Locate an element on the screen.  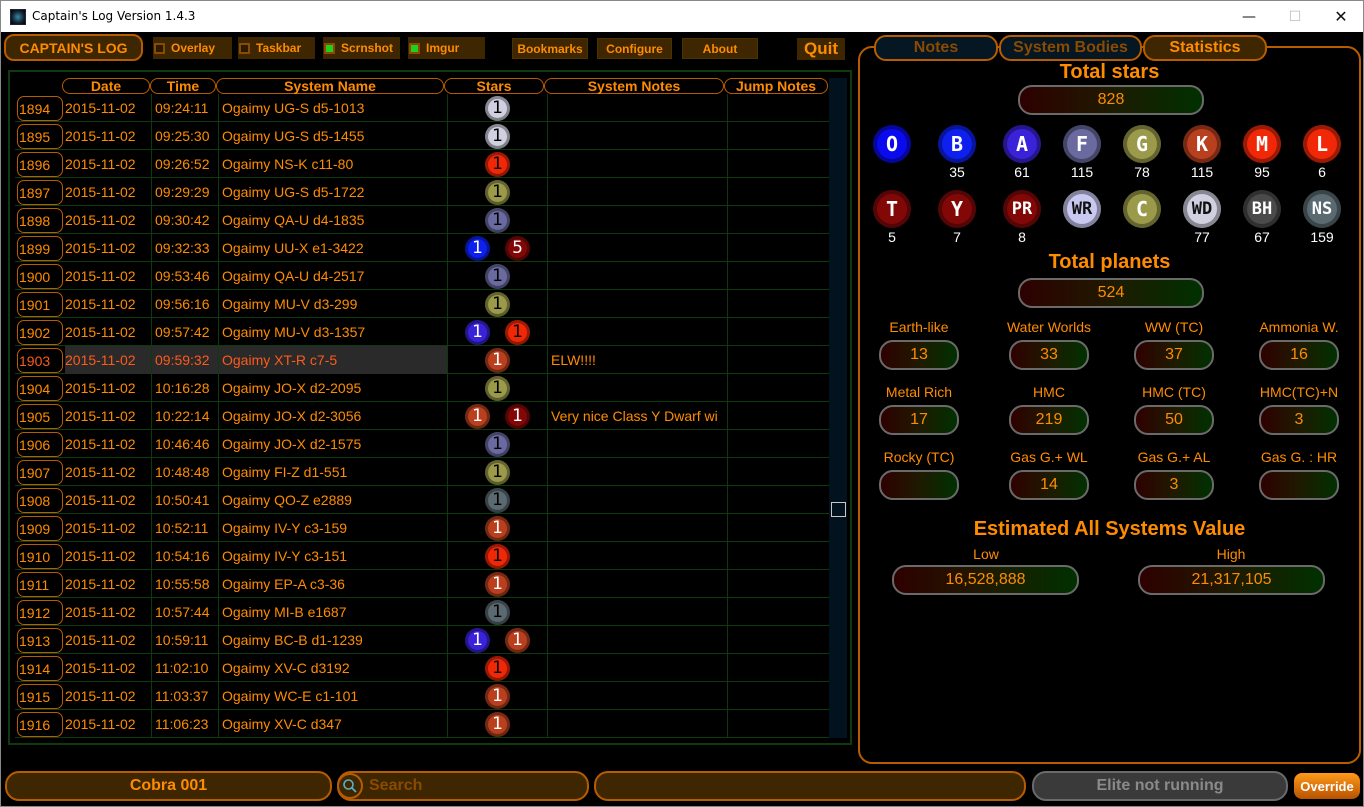
row-id: 1894 is located at coordinates (40, 108).